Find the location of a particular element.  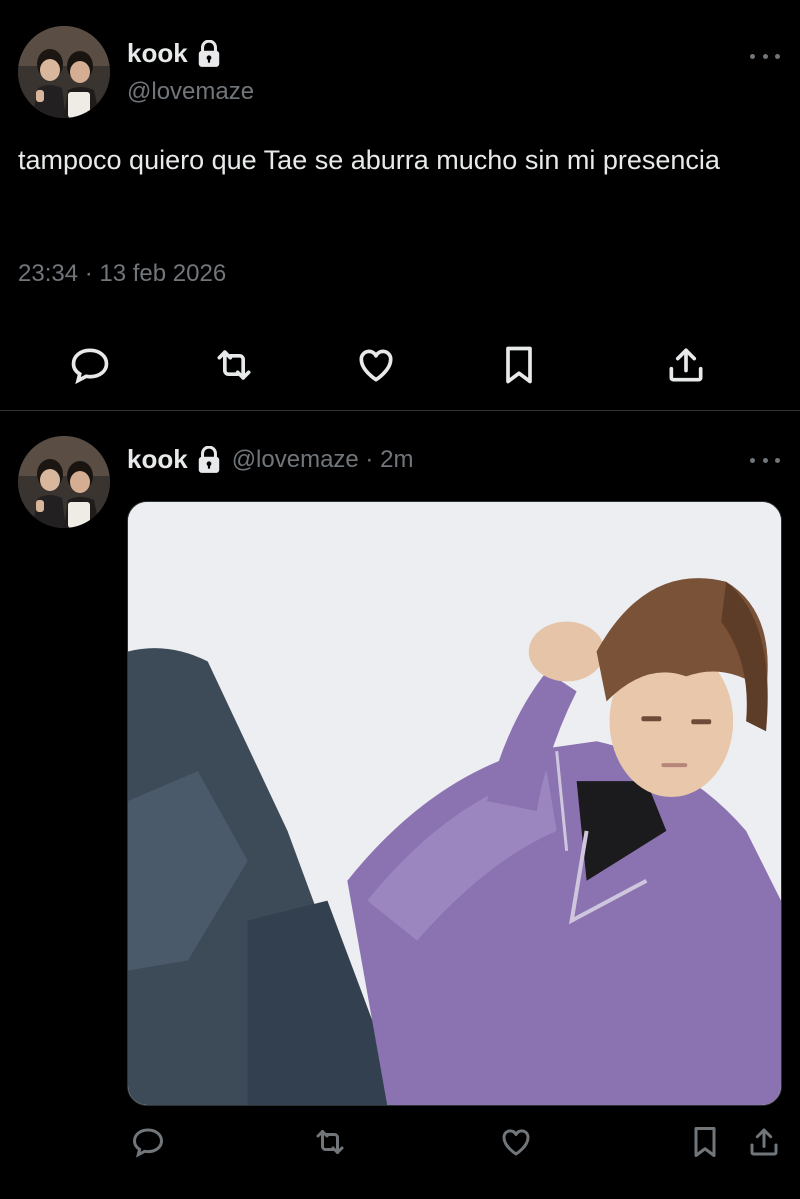

display-name: kook is located at coordinates (174, 53).